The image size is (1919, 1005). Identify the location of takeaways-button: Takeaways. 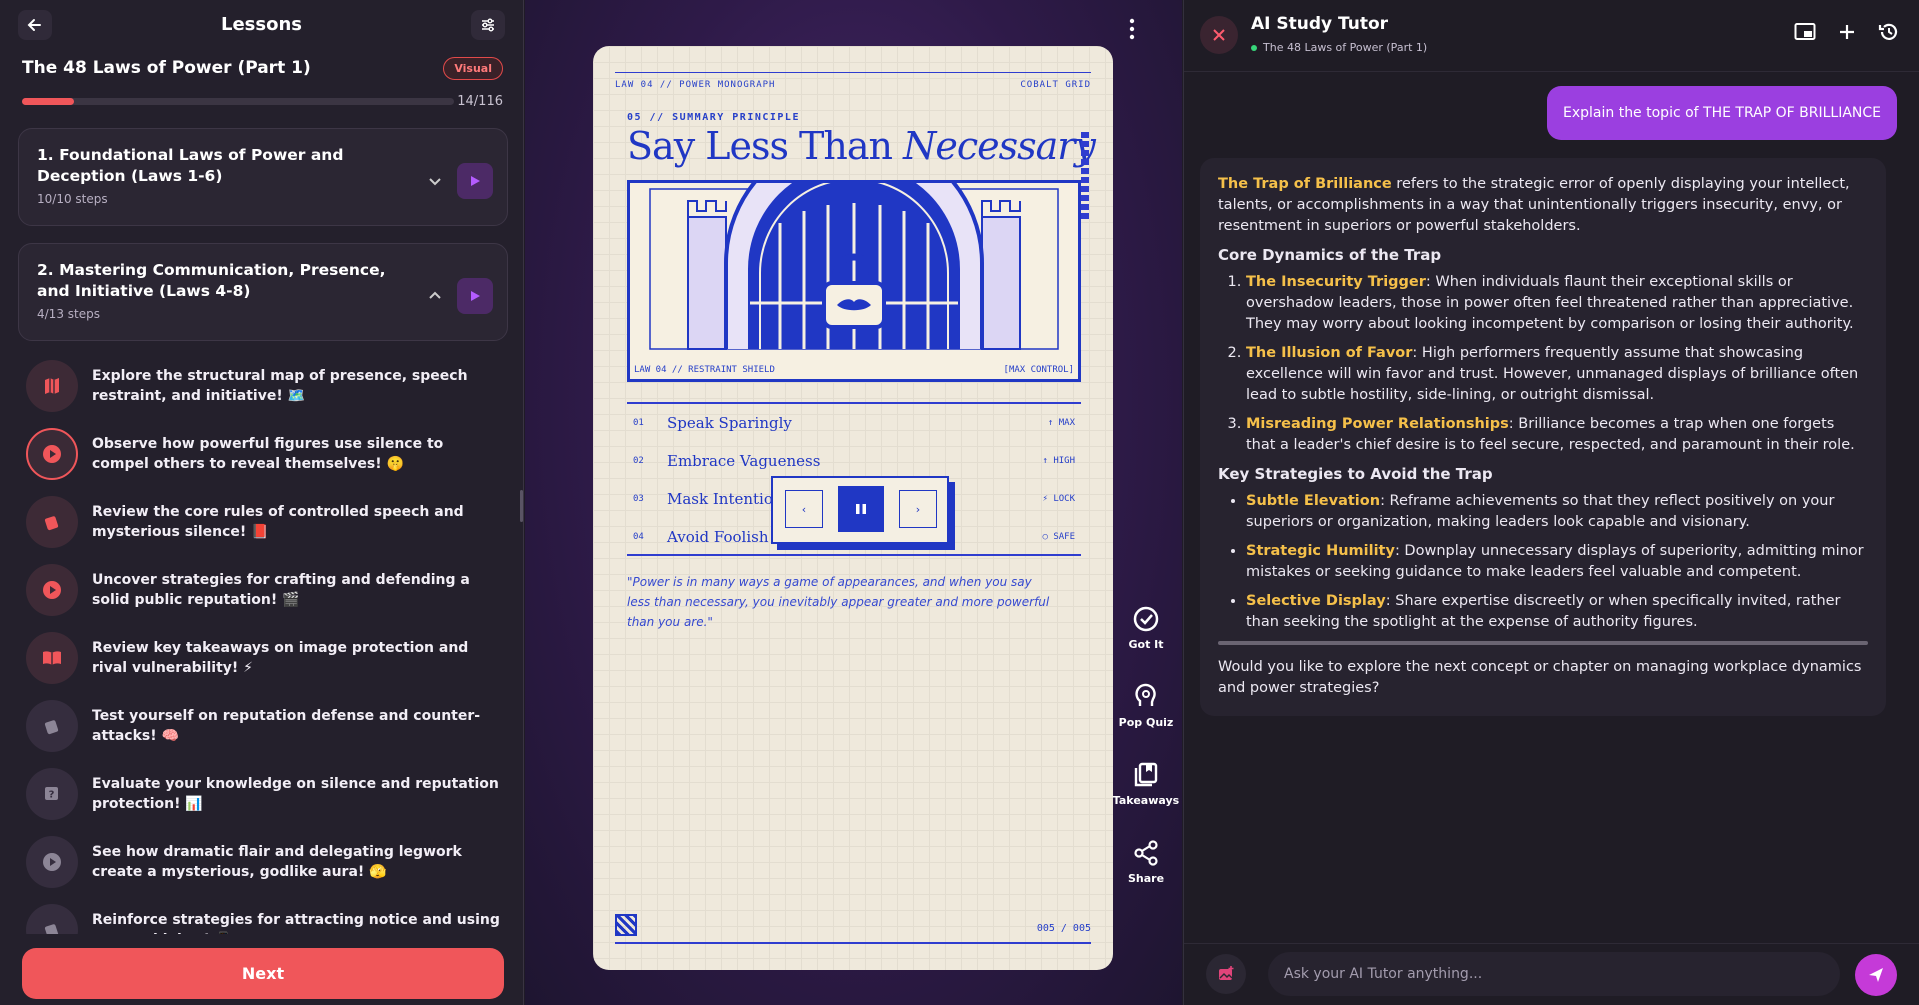
(1146, 783).